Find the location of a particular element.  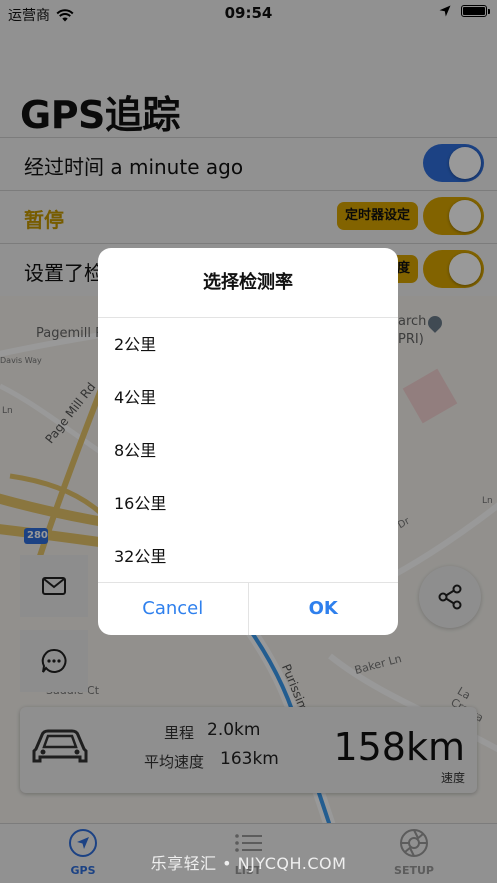

dialog-actions: Cancel OK is located at coordinates (248, 608).